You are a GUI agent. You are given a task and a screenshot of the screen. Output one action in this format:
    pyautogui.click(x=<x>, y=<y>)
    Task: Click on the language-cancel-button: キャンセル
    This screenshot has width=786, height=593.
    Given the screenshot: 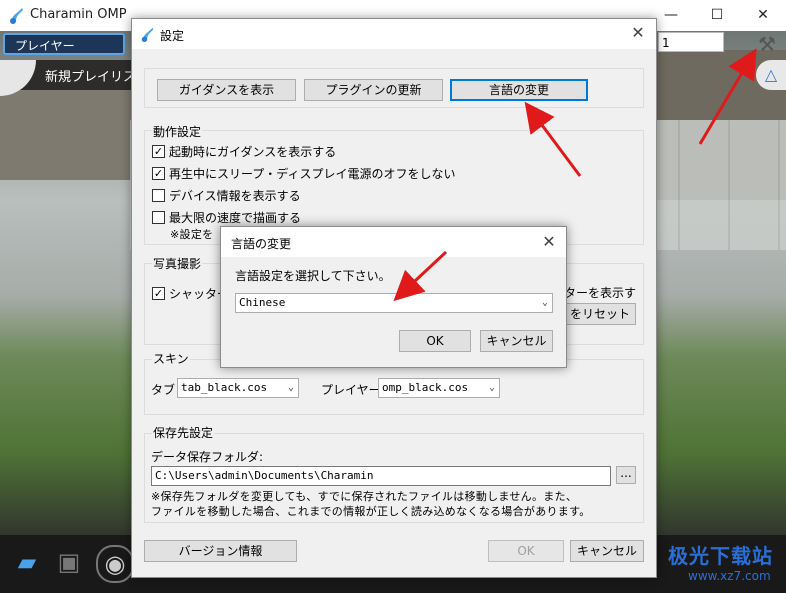 What is the action you would take?
    pyautogui.click(x=516, y=341)
    